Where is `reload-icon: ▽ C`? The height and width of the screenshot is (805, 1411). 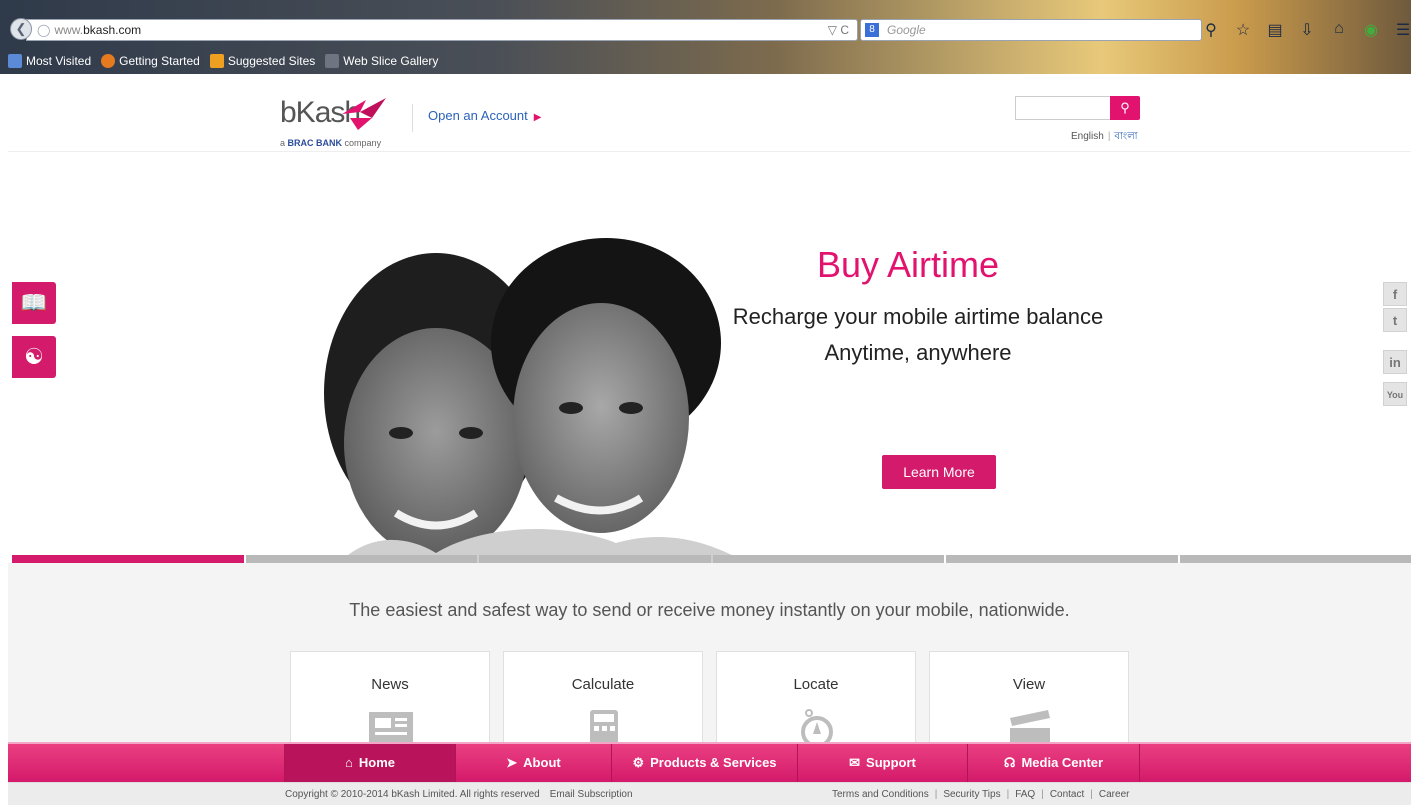
reload-icon: ▽ C is located at coordinates (838, 30).